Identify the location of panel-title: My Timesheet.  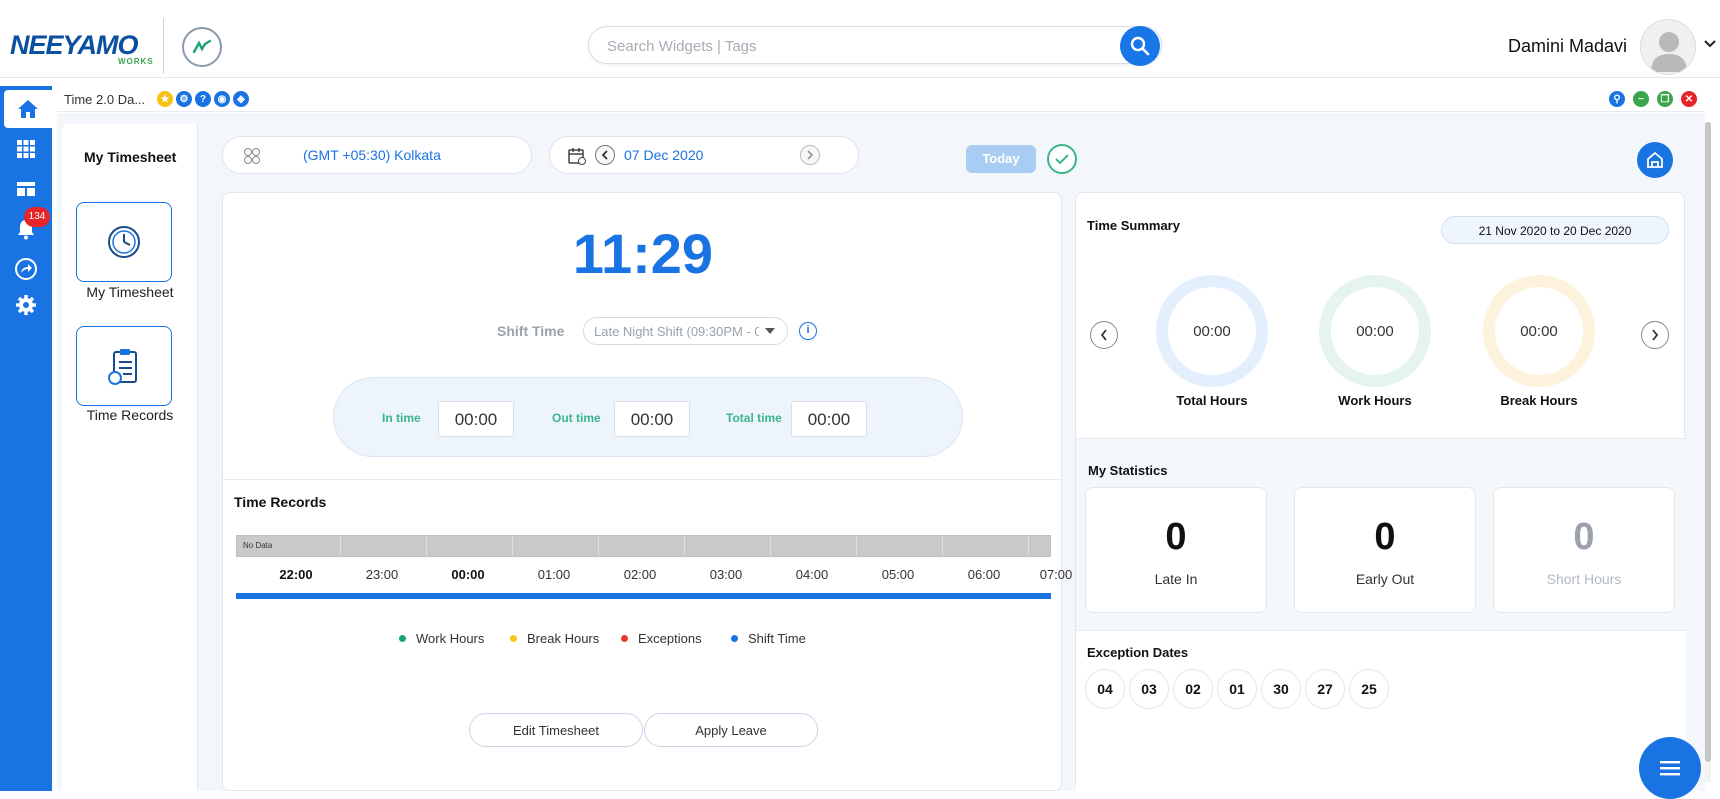
(130, 157).